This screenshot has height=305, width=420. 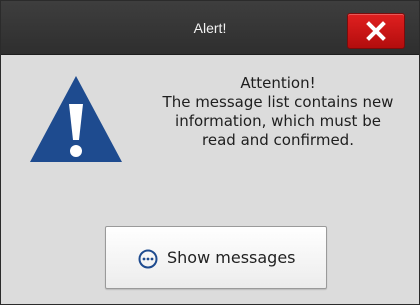 I want to click on alert-line: read and confirmed., so click(x=278, y=140).